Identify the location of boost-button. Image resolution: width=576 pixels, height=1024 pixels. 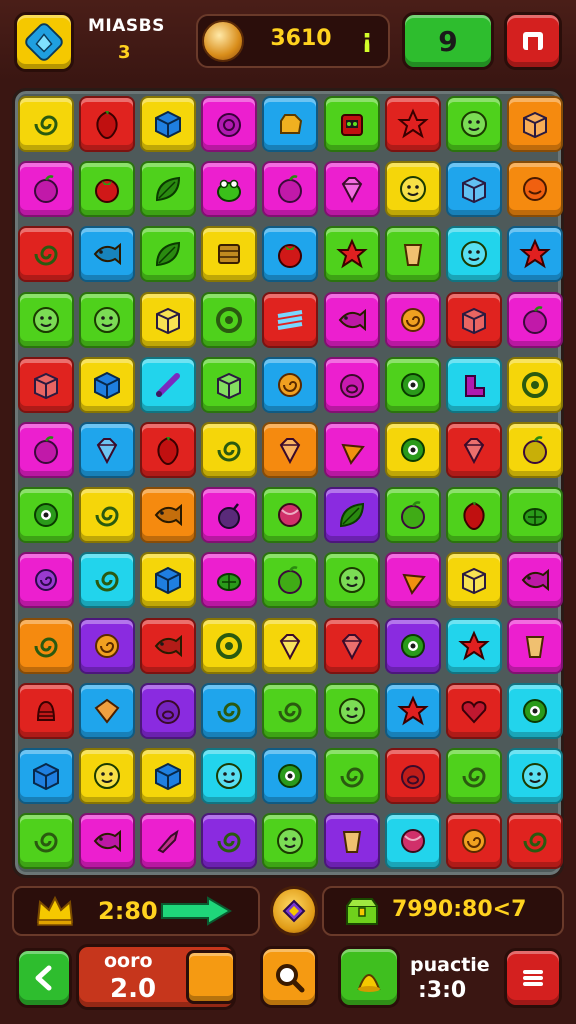
(369, 977).